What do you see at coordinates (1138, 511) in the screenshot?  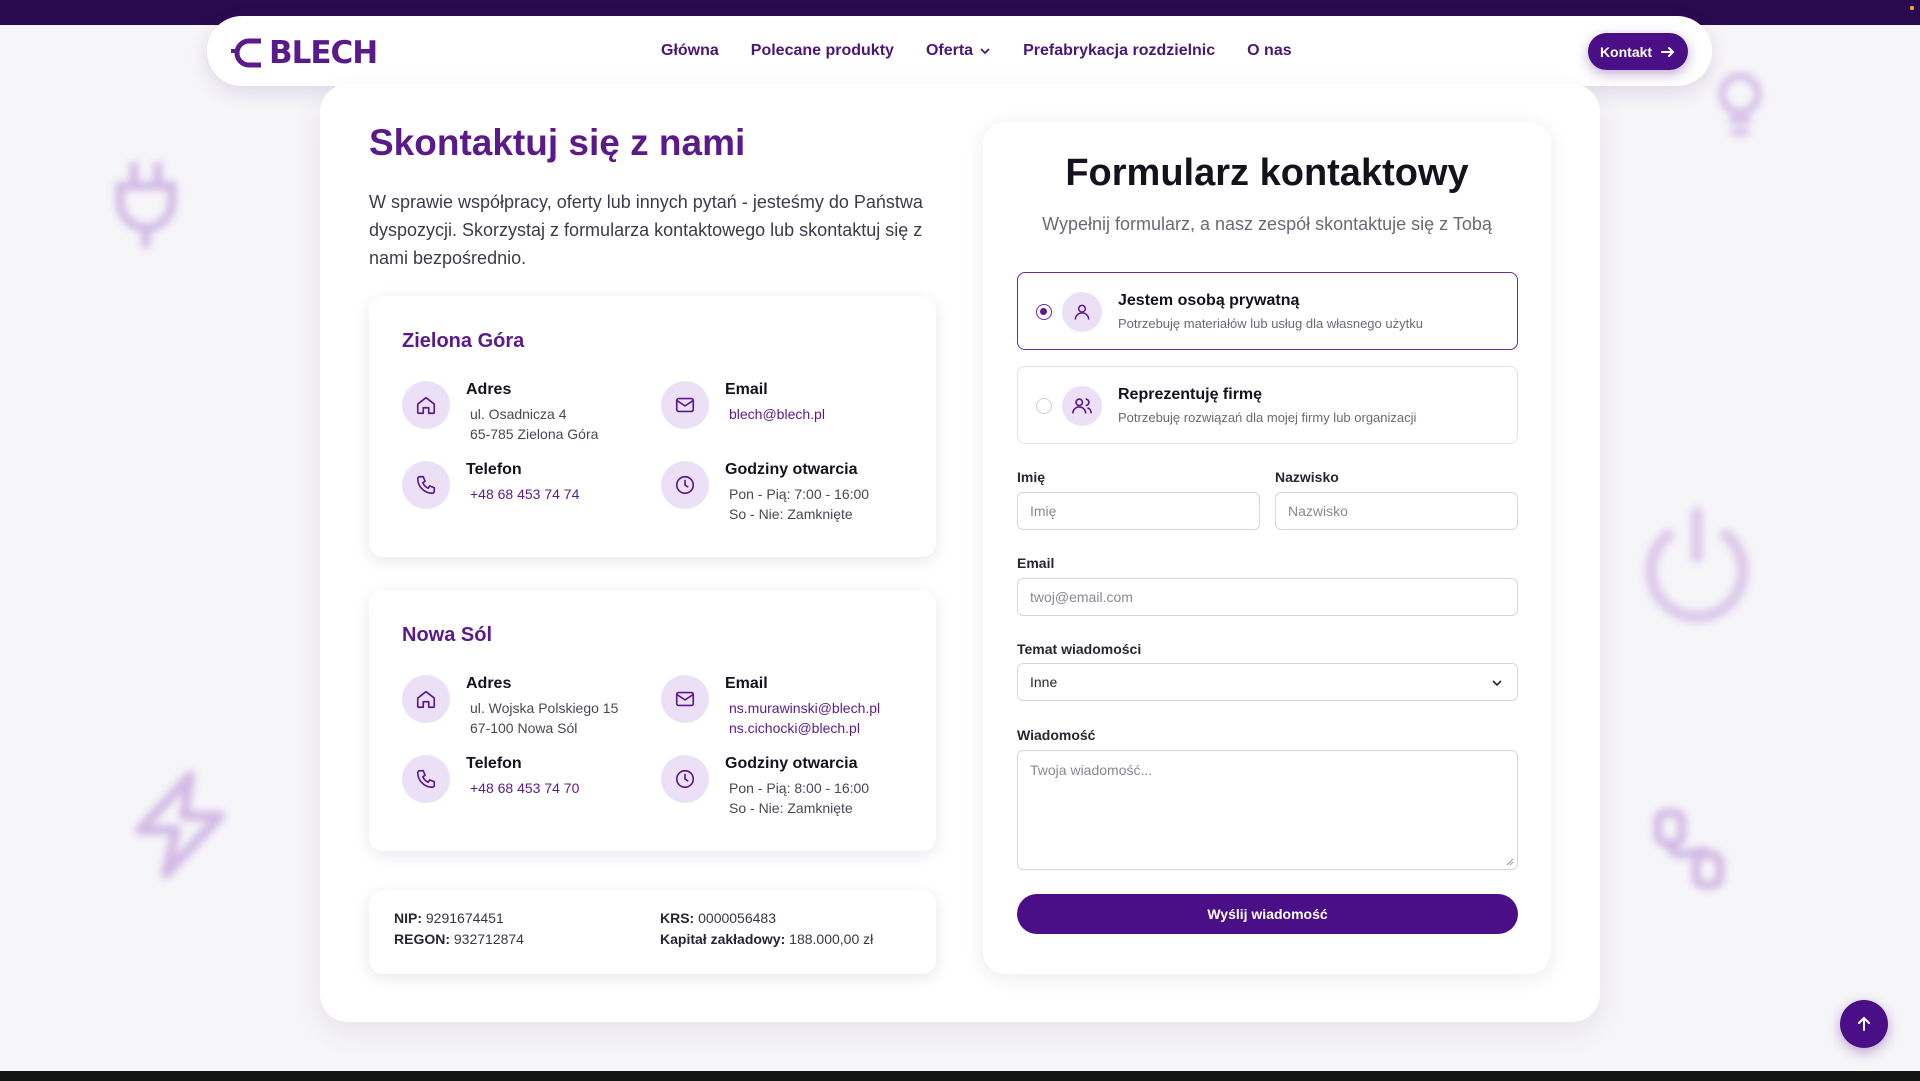 I see `first-name-input: Imię` at bounding box center [1138, 511].